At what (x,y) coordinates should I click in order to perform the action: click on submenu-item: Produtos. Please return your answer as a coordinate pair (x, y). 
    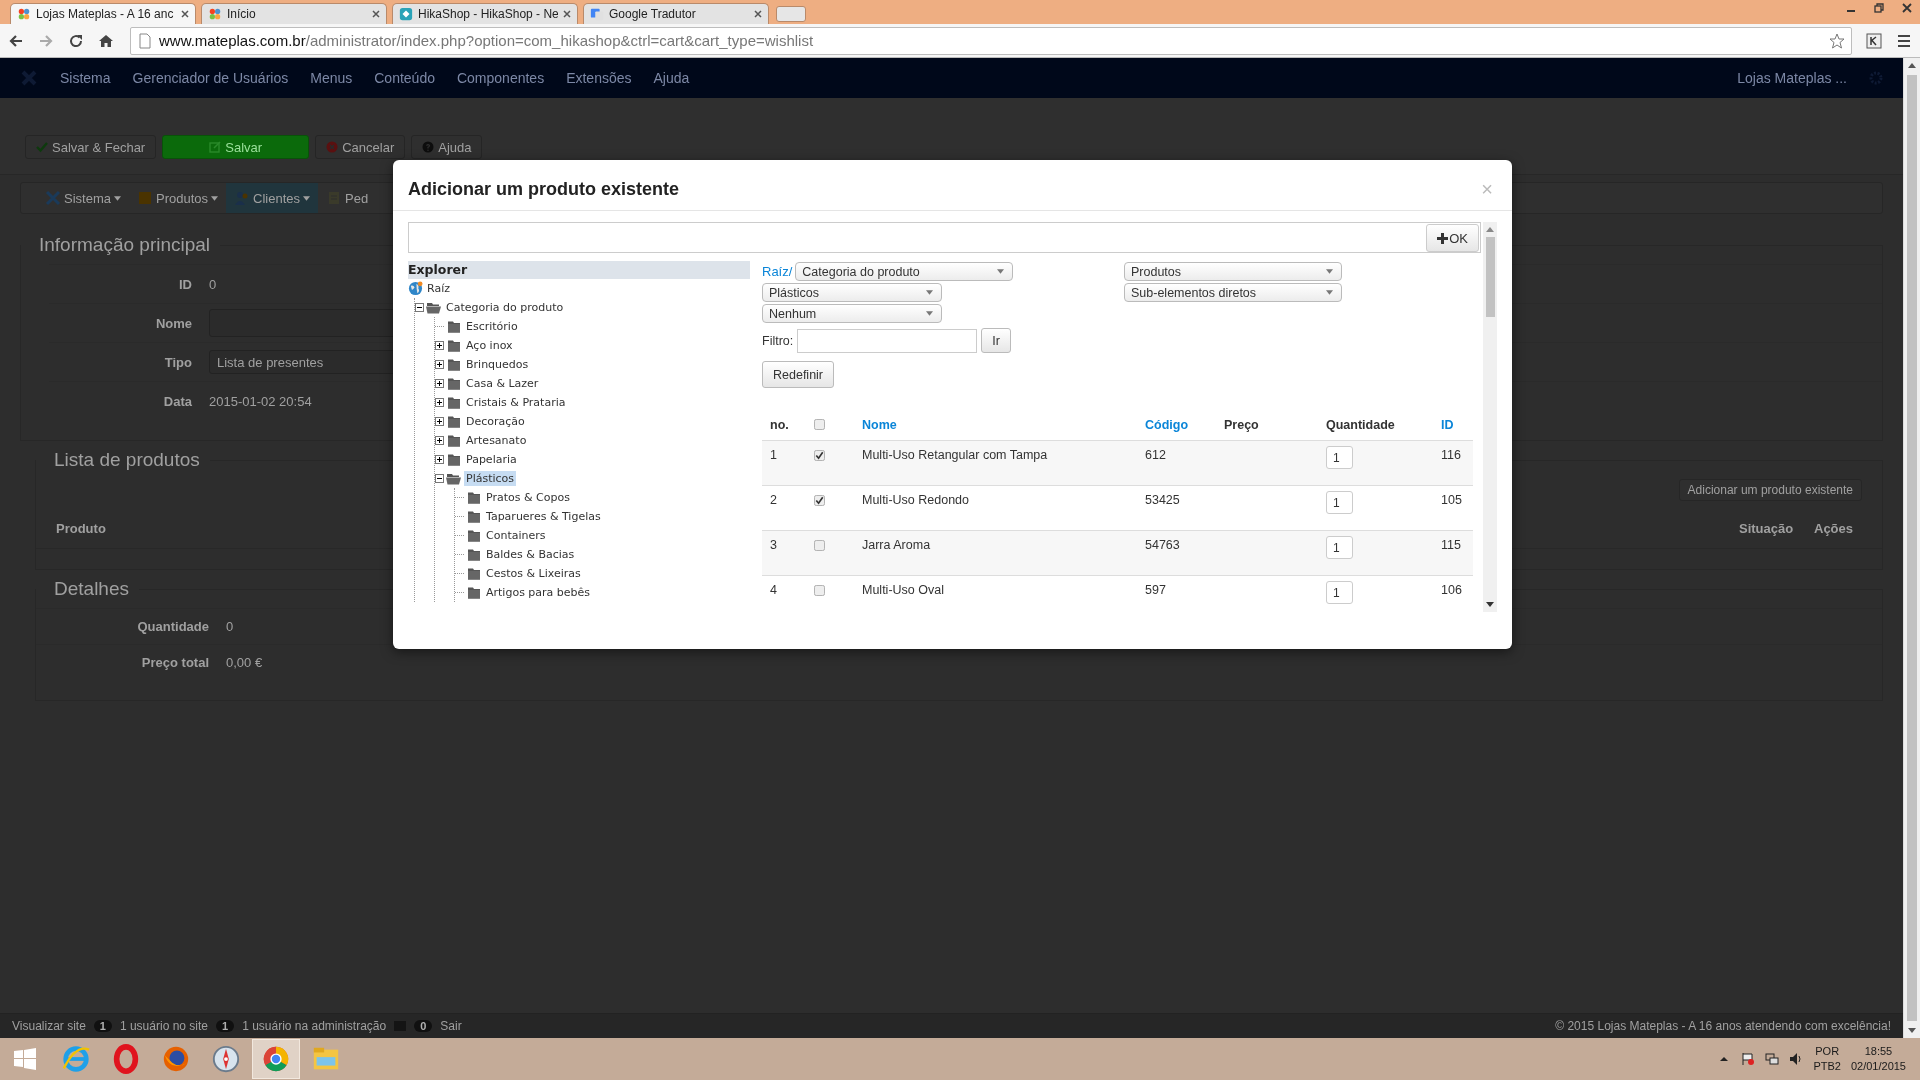
    Looking at the image, I should click on (177, 198).